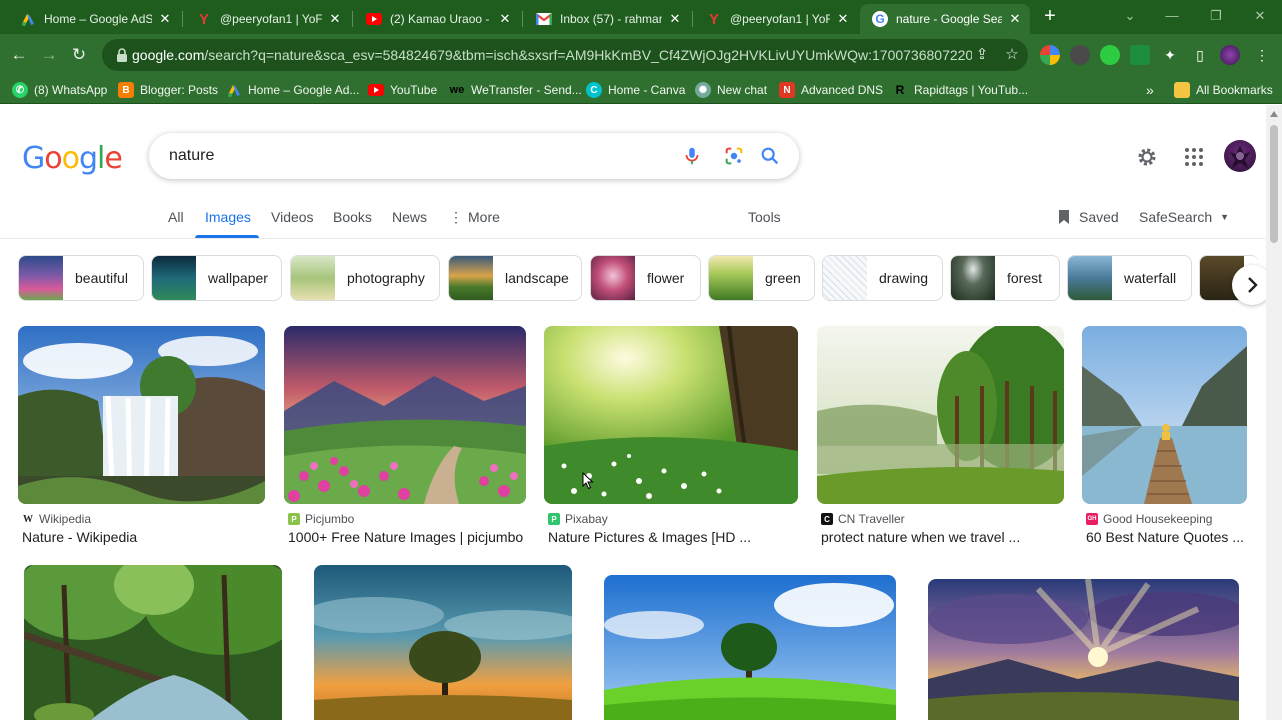  I want to click on chip-green: green, so click(761, 278).